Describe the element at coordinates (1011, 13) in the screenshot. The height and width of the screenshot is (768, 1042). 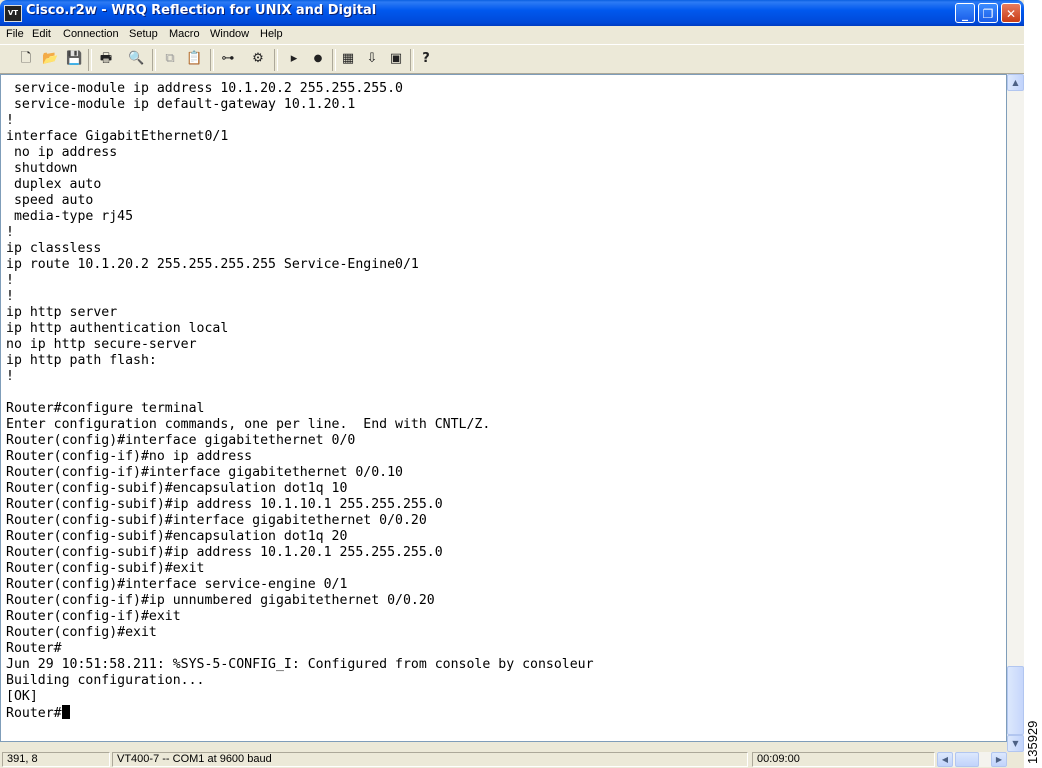
I see `close-button: ✕` at that location.